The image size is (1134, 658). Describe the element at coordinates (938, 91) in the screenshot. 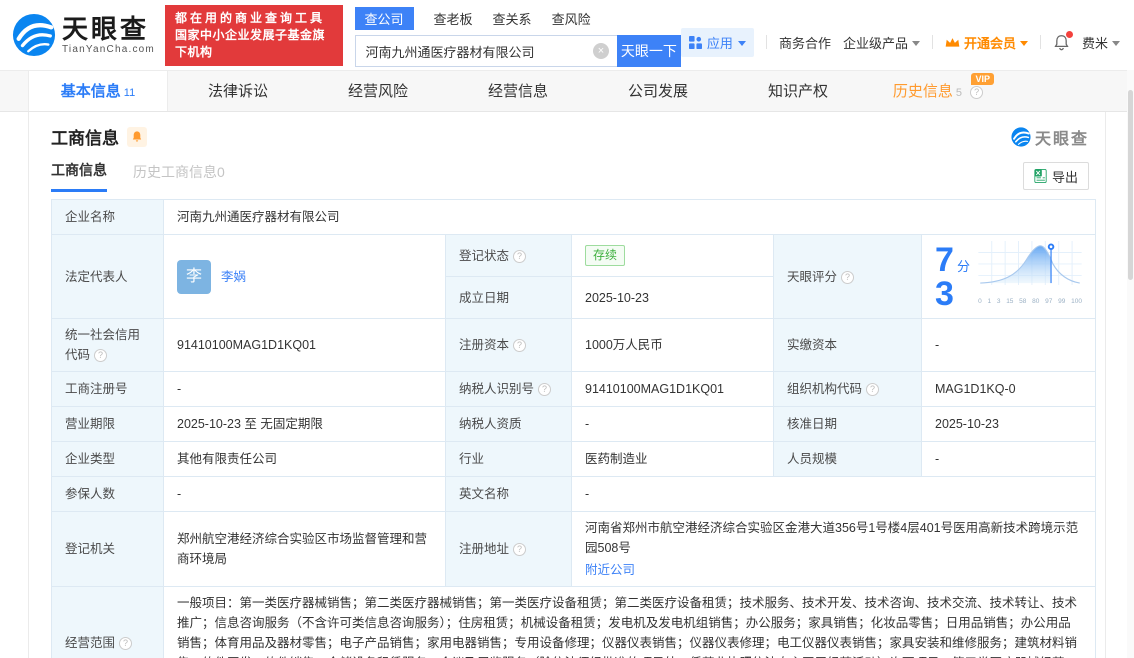

I see `tab-history-info: VIP 历史信息 5 ?` at that location.